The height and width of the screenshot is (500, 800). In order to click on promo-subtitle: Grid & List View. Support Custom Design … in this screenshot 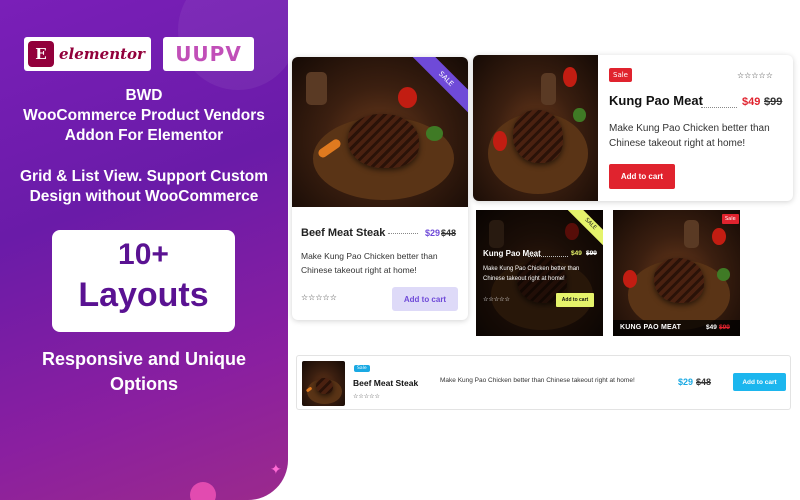, I will do `click(144, 187)`.